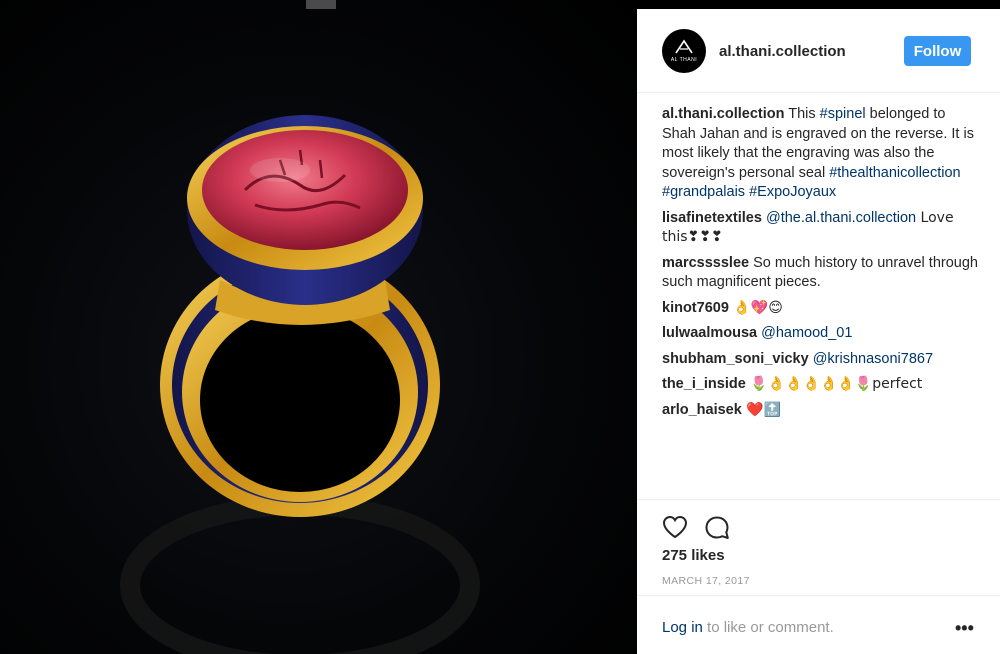 Image resolution: width=1000 pixels, height=654 pixels. What do you see at coordinates (684, 60) in the screenshot?
I see `avatar-label: AL THANI` at bounding box center [684, 60].